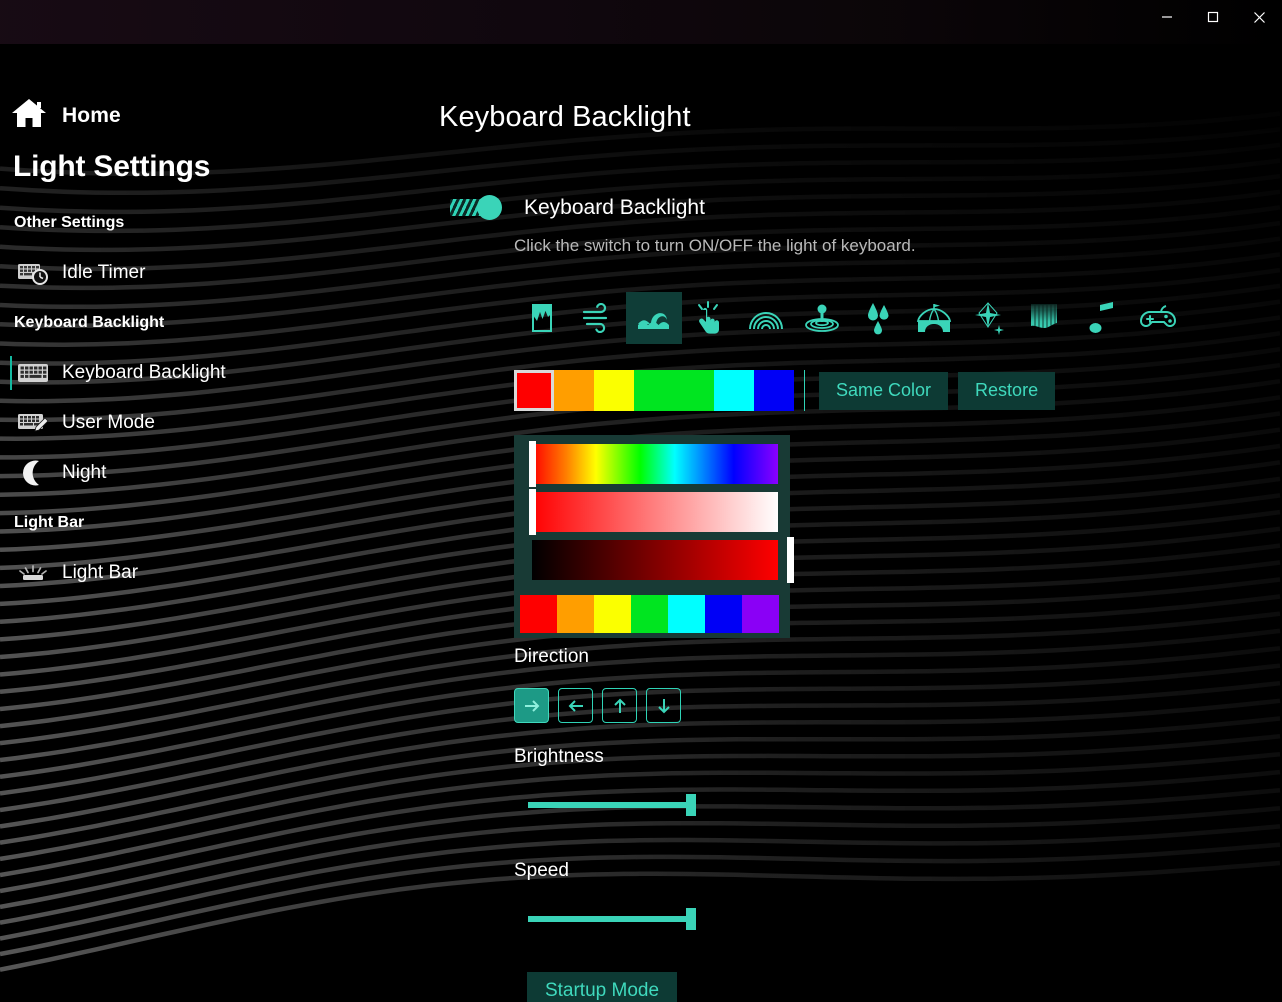 This screenshot has height=1002, width=1282. I want to click on keyboard-backlight-toggle-label: Keyboard Backlight, so click(614, 207).